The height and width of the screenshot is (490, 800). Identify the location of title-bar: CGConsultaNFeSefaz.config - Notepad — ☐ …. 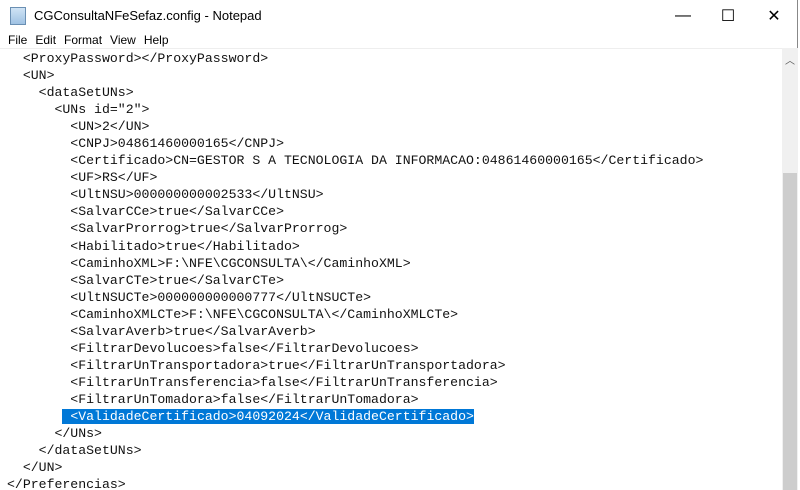
(398, 15).